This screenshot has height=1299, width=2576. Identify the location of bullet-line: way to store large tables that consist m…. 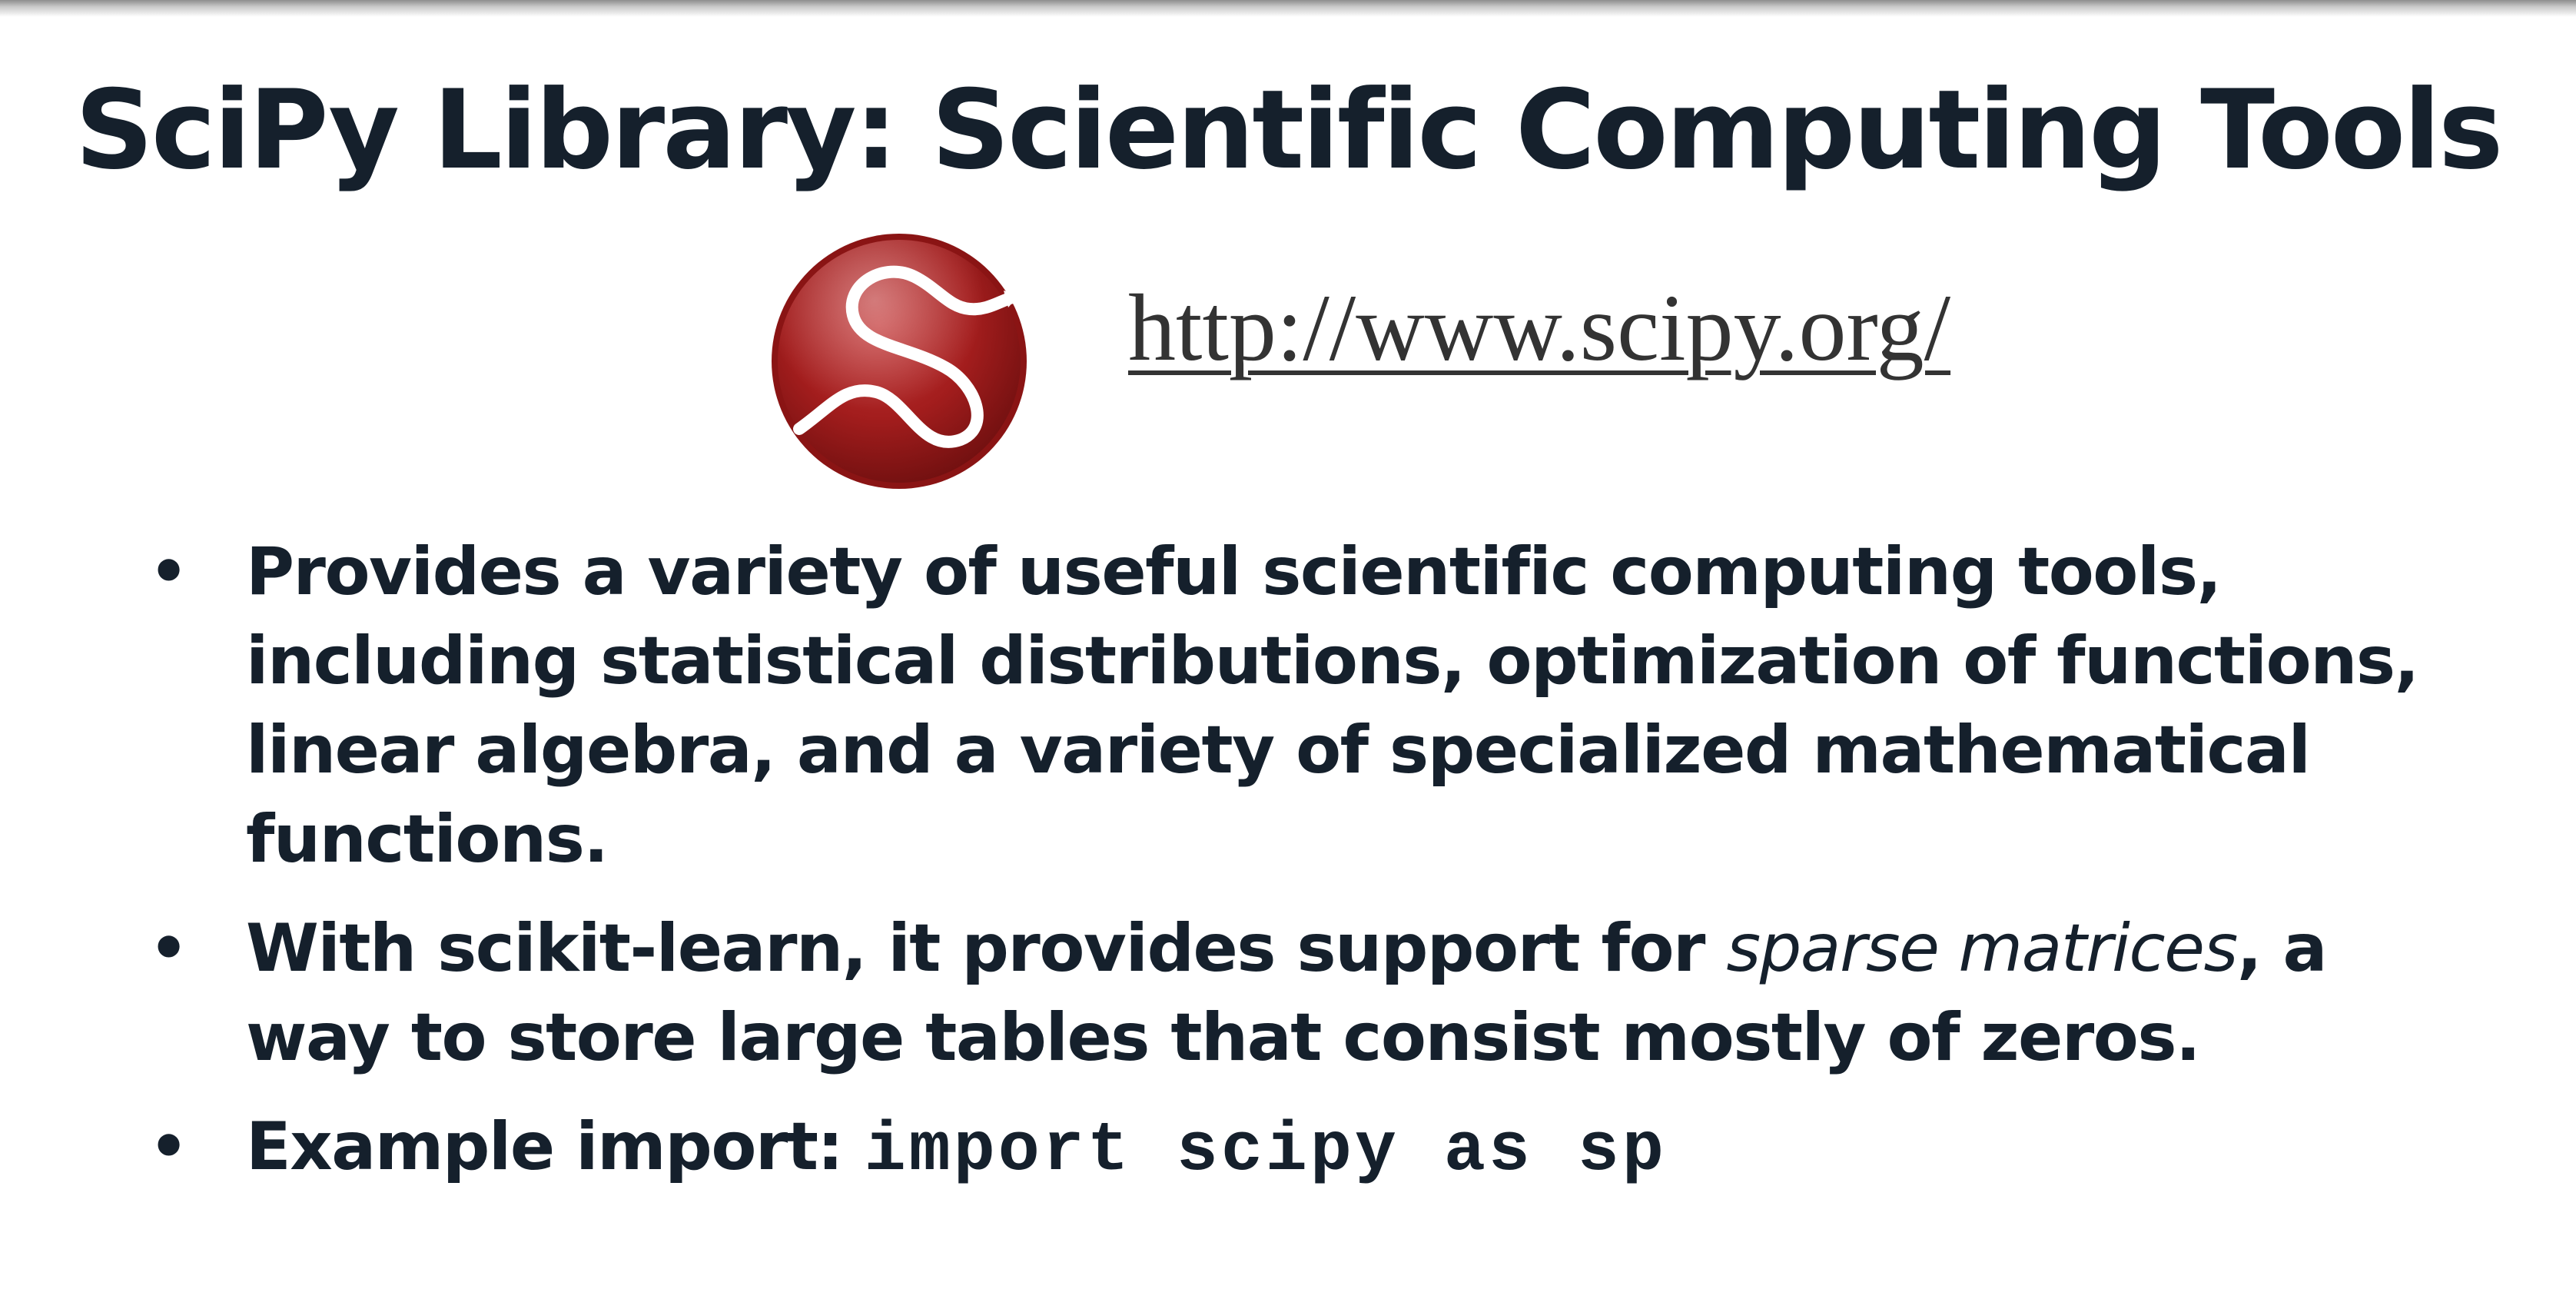
(1223, 1037).